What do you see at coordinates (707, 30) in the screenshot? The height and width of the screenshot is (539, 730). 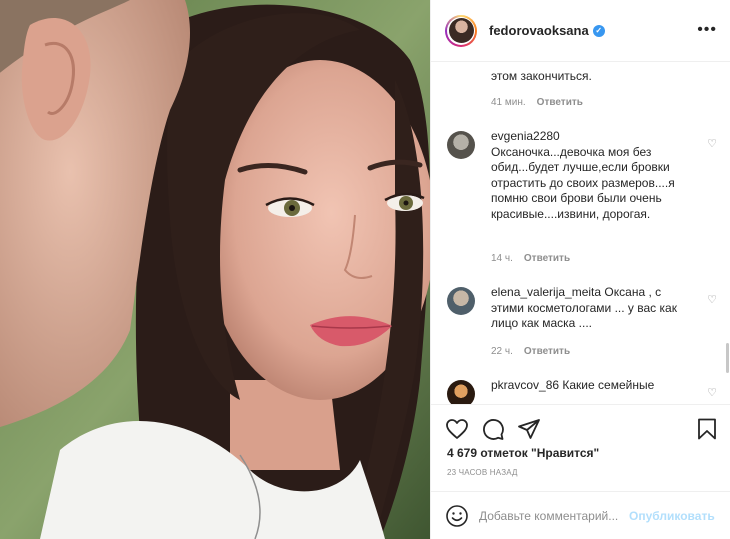 I see `more-options-button: •••` at bounding box center [707, 30].